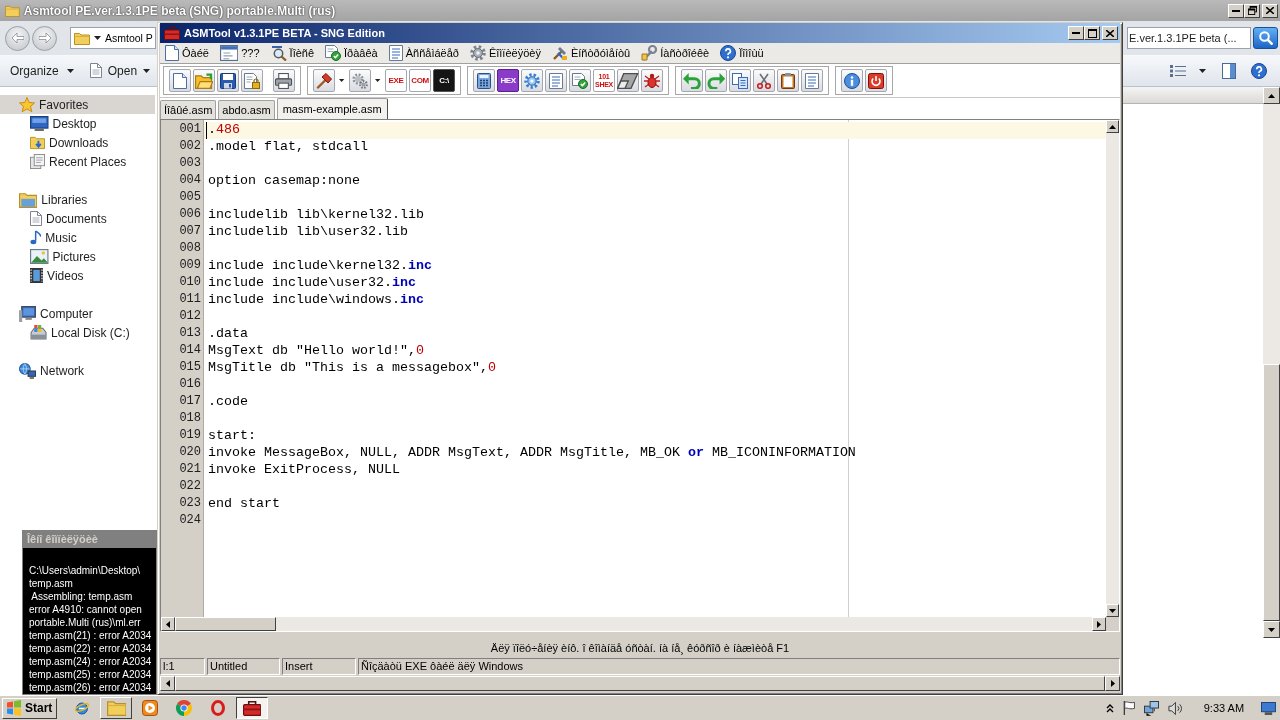  I want to click on hex-button: HEX, so click(508, 80).